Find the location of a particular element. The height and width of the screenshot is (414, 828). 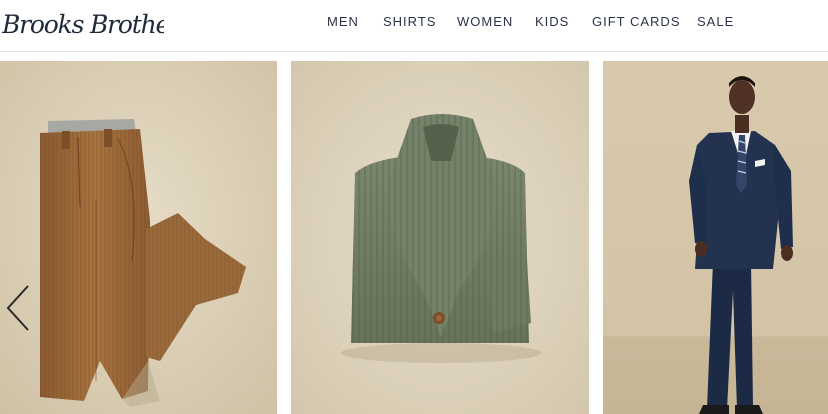

nav-item-shirts: SHIRTS is located at coordinates (409, 21).